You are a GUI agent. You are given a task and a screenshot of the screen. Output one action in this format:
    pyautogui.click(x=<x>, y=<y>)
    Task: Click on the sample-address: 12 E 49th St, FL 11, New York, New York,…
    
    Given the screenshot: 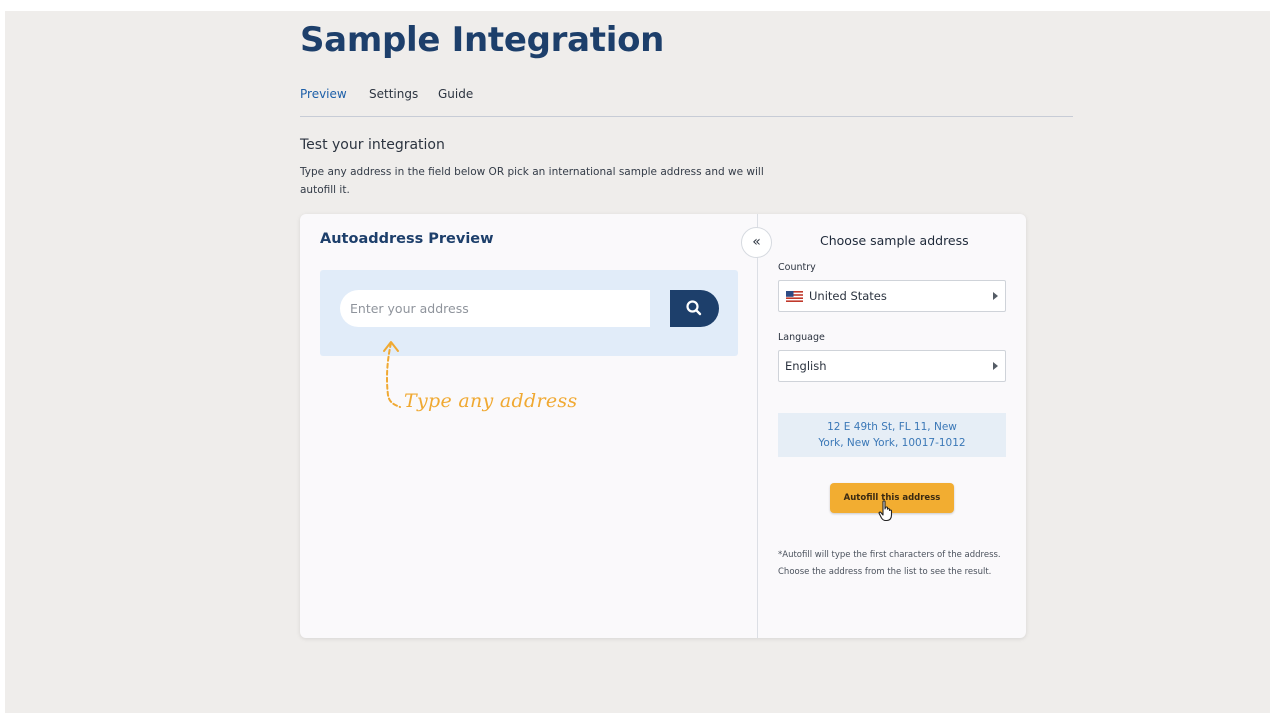 What is the action you would take?
    pyautogui.click(x=892, y=435)
    